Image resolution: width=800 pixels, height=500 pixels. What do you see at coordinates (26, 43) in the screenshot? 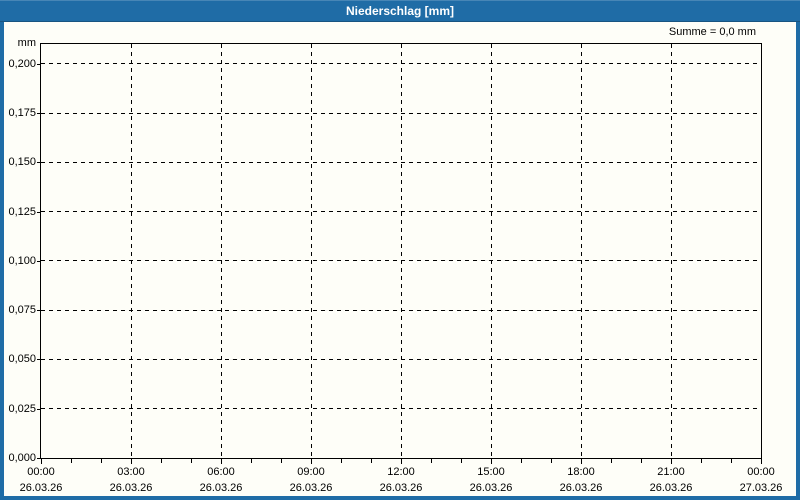
I see `y-axis-unit-label: mm` at bounding box center [26, 43].